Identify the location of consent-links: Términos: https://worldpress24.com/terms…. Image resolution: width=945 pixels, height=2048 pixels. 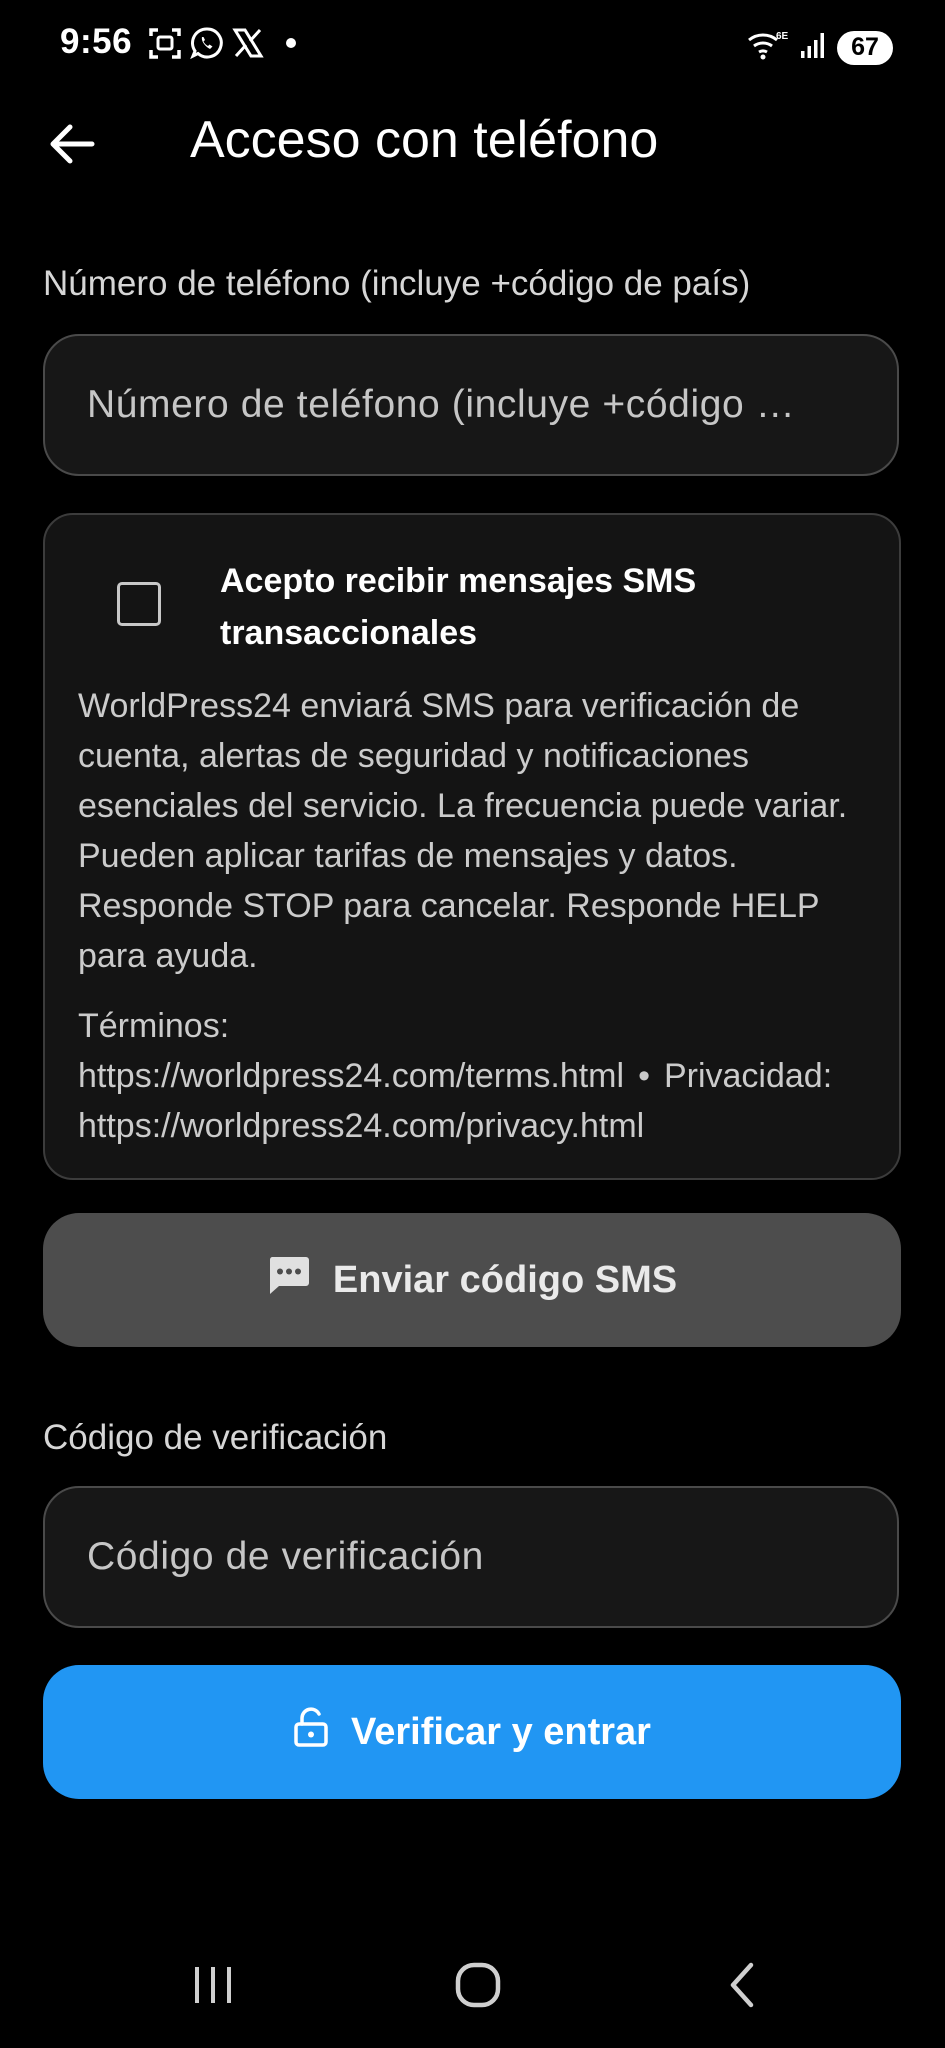
(478, 1076).